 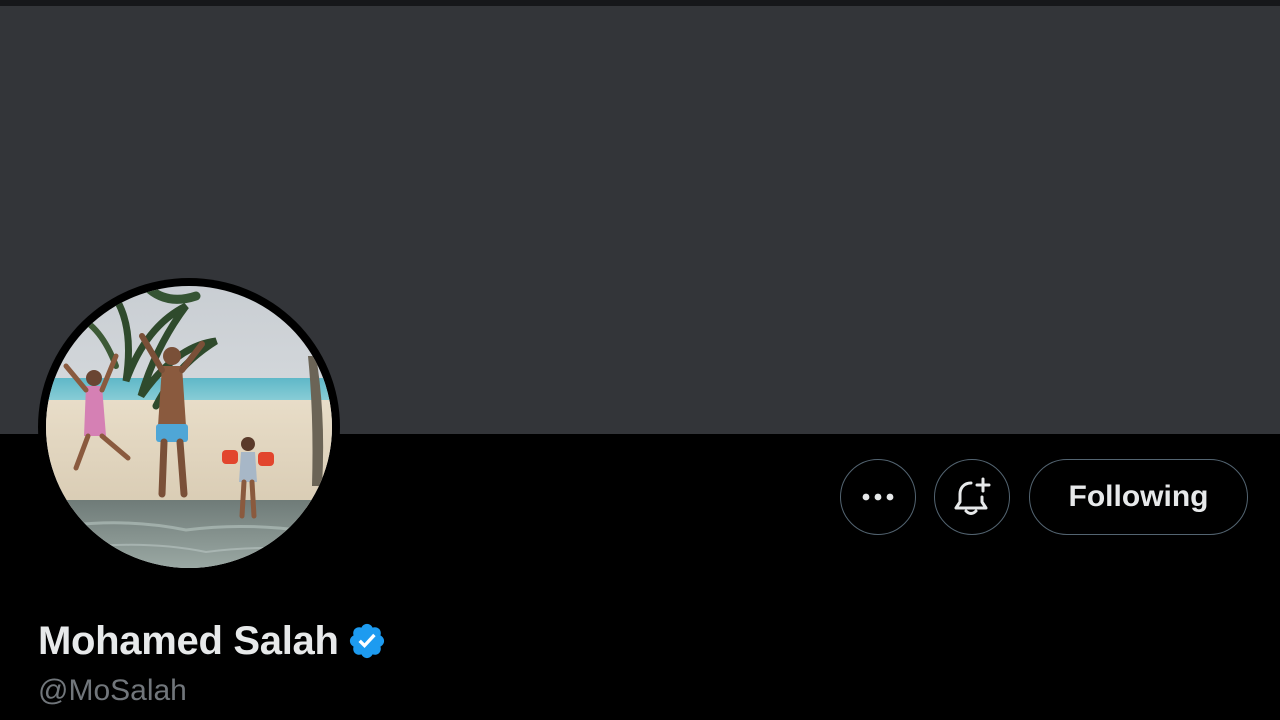 I want to click on notifications-toggle-button, so click(x=972, y=497).